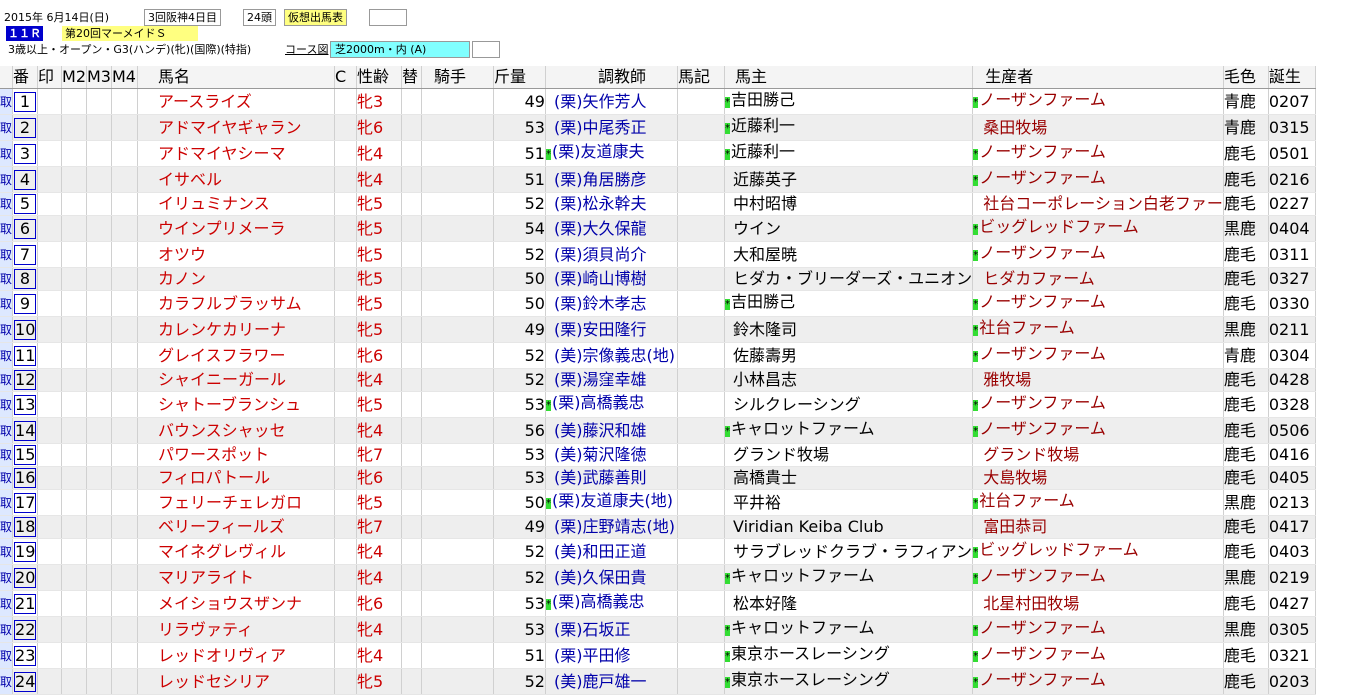  What do you see at coordinates (611, 355) in the screenshot?
I see `trainer-cell: (美)宗像義忠(地)` at bounding box center [611, 355].